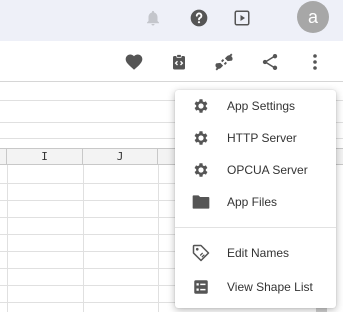 This screenshot has height=312, width=343. What do you see at coordinates (171, 20) in the screenshot?
I see `top-bar: a` at bounding box center [171, 20].